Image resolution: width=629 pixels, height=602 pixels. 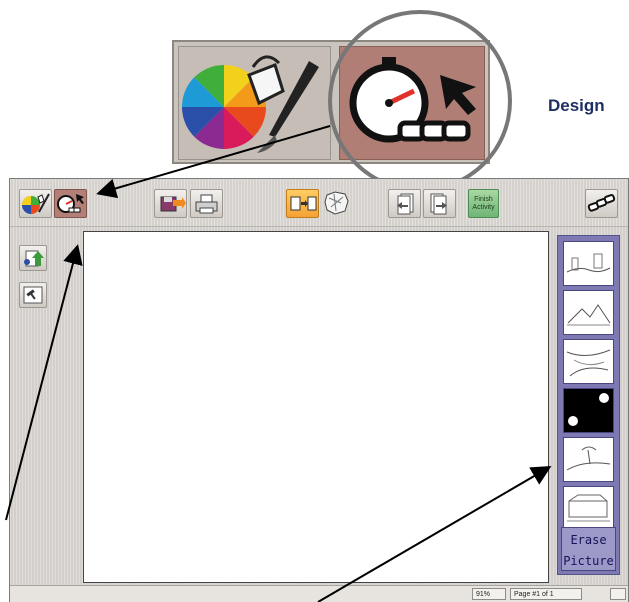 I want to click on arrow-to-gallery, so click(x=434, y=533).